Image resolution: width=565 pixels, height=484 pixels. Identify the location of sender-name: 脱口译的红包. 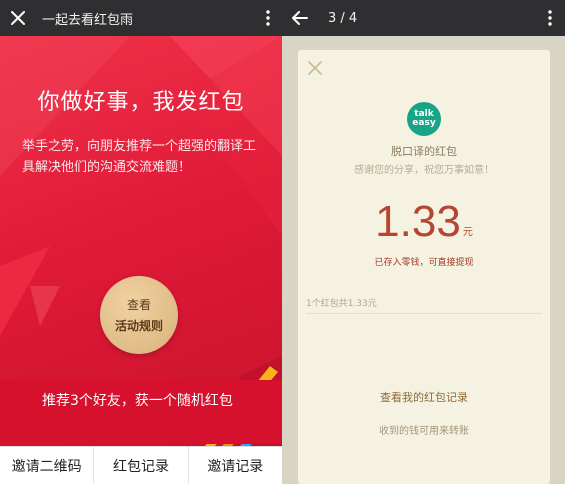
(424, 151).